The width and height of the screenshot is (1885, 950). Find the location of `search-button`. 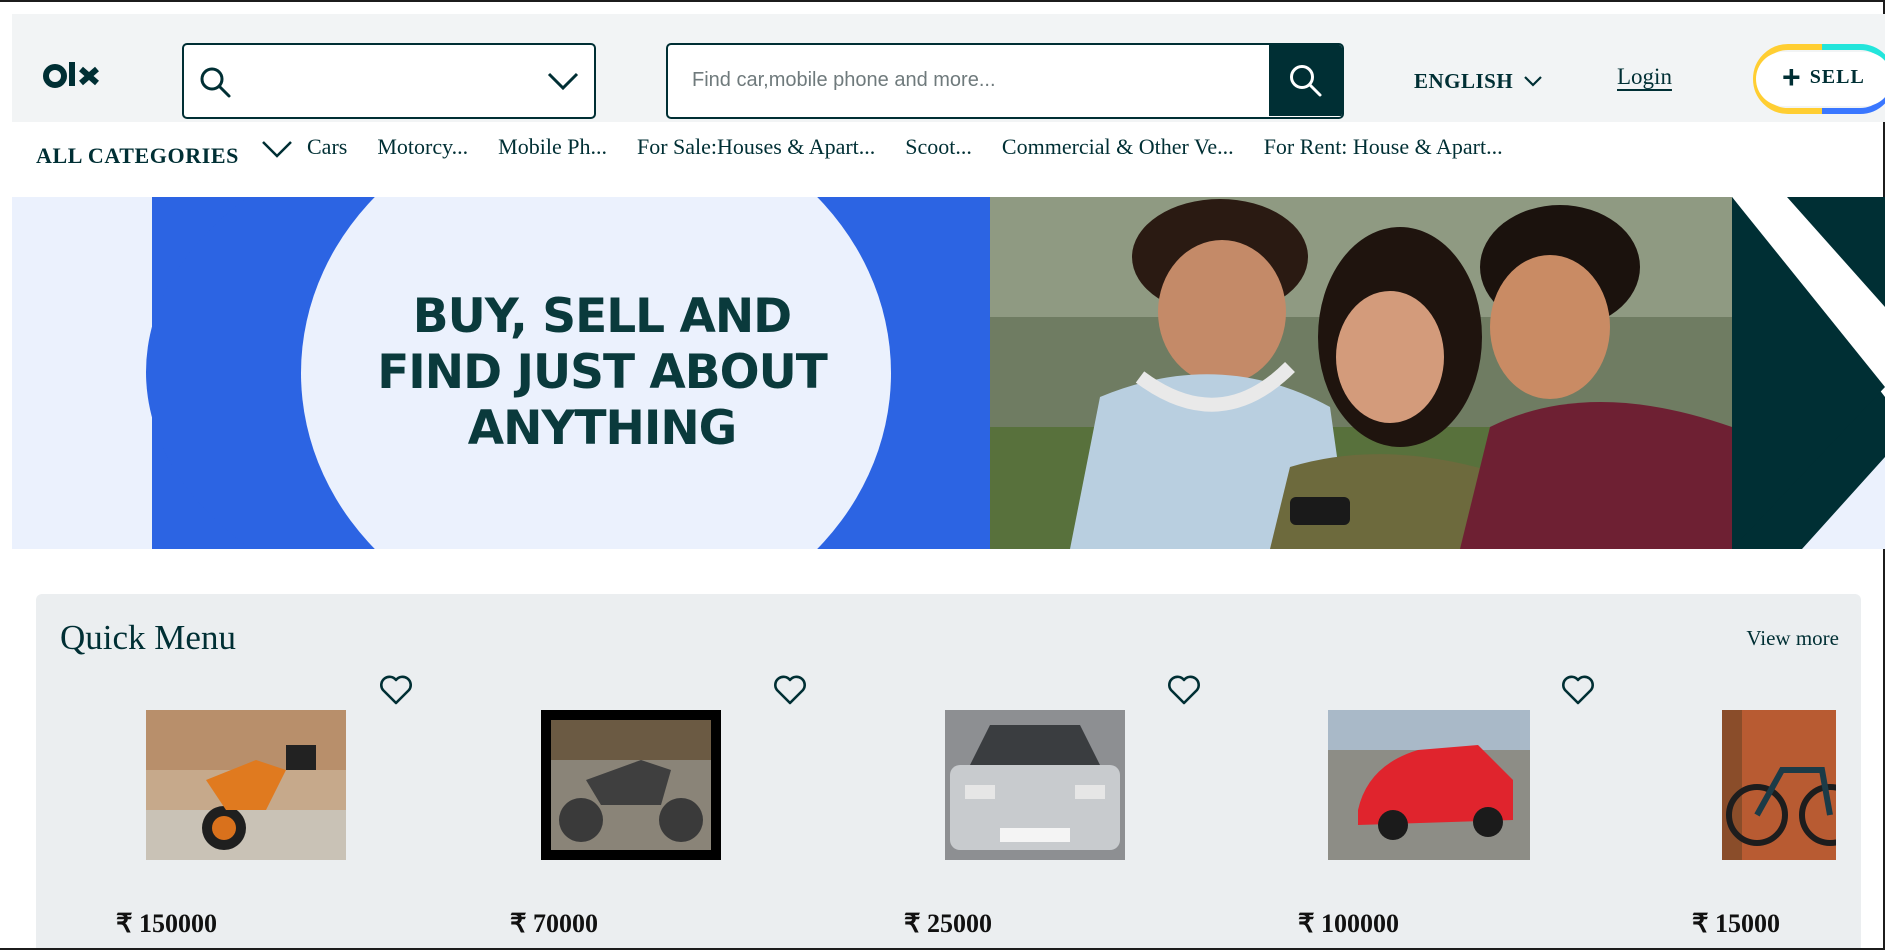

search-button is located at coordinates (1305, 80).